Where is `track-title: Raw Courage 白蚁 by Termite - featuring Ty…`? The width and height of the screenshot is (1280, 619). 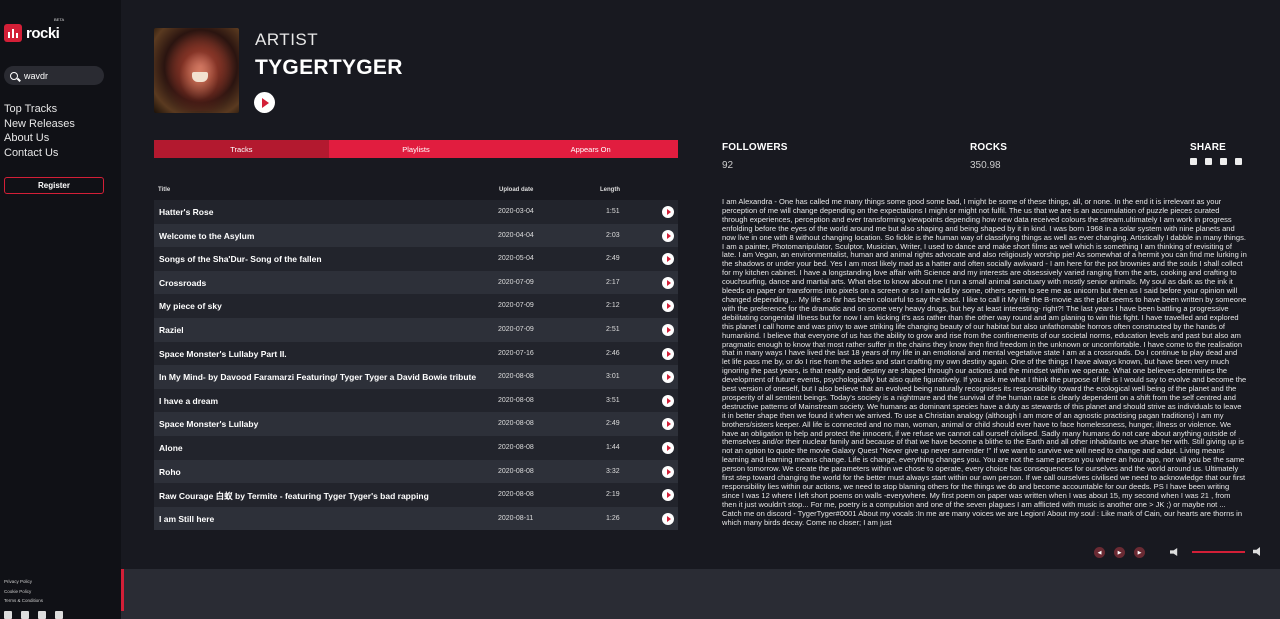 track-title: Raw Courage 白蚁 by Termite - featuring Ty… is located at coordinates (319, 496).